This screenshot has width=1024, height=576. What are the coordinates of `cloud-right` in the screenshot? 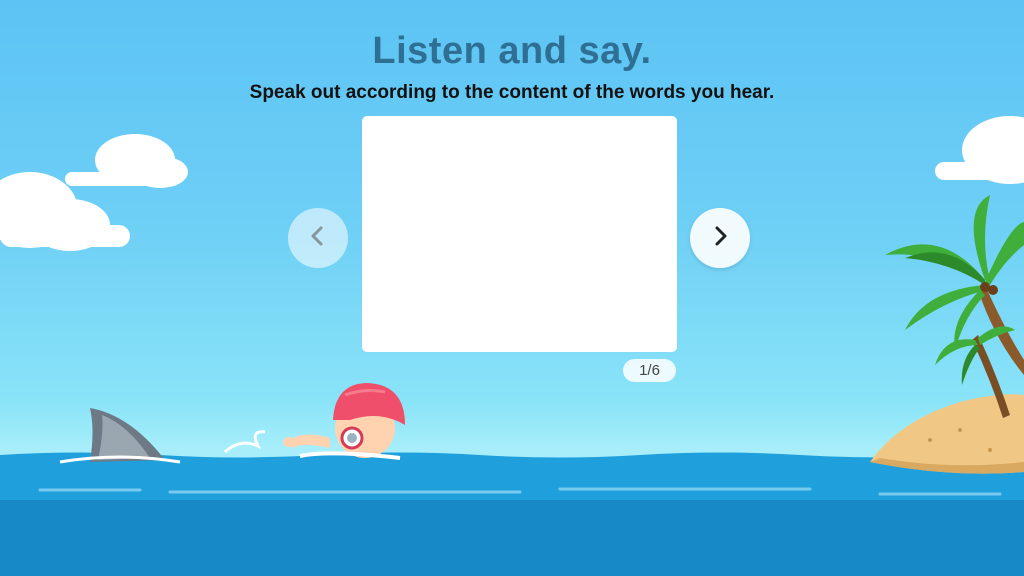 It's located at (979, 150).